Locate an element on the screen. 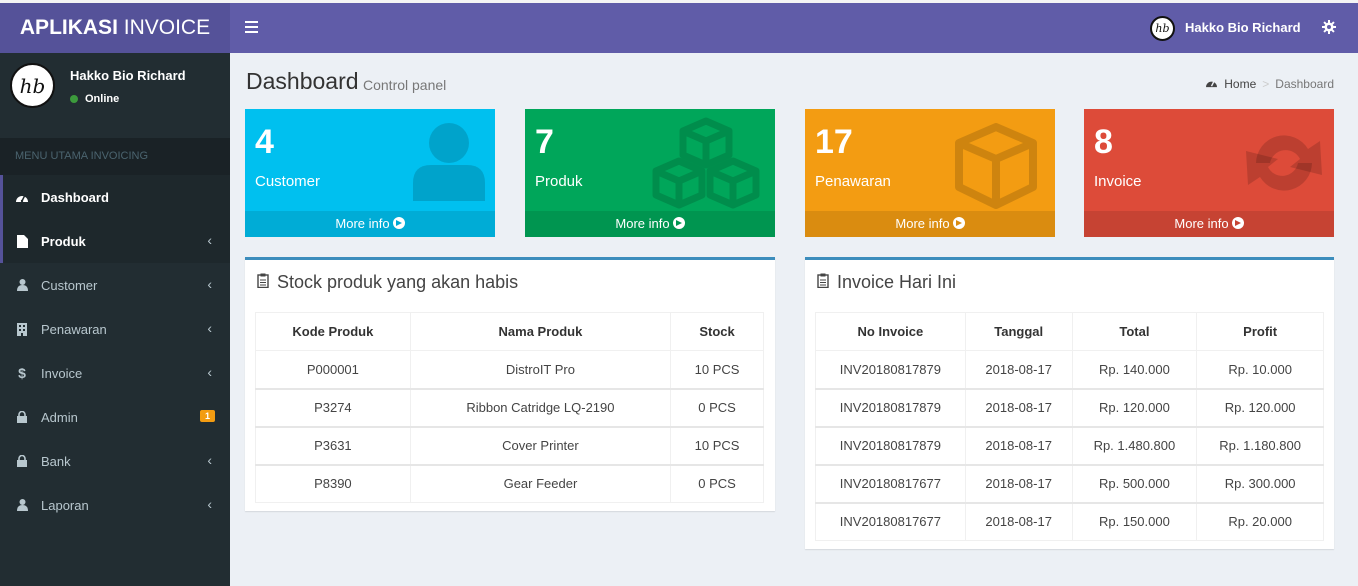 This screenshot has width=1358, height=586. stat-value: 7 is located at coordinates (544, 142).